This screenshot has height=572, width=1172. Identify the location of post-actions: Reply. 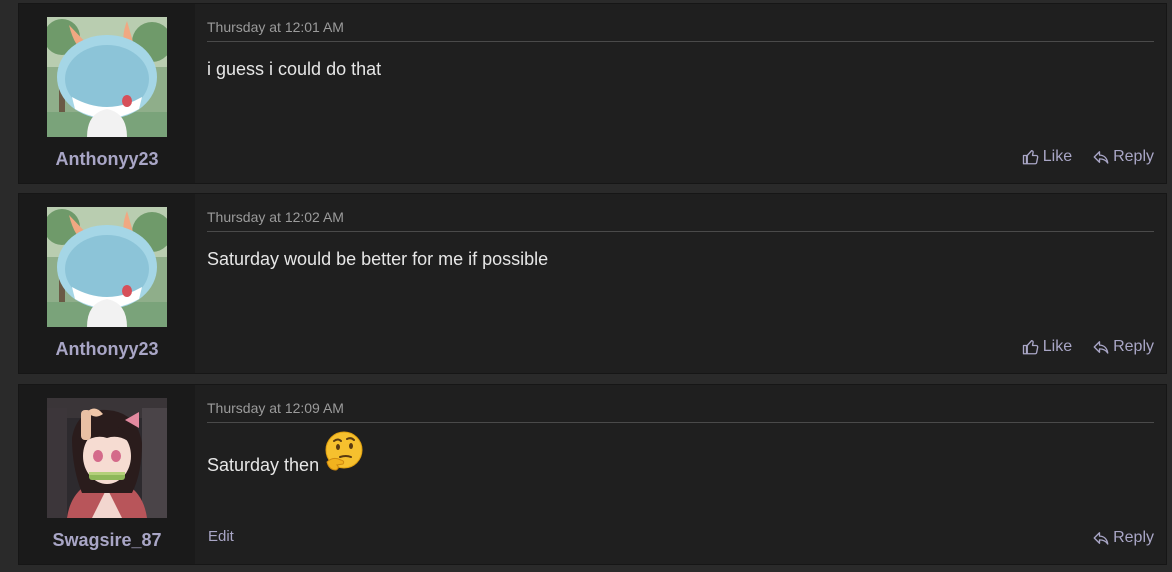
(1123, 538).